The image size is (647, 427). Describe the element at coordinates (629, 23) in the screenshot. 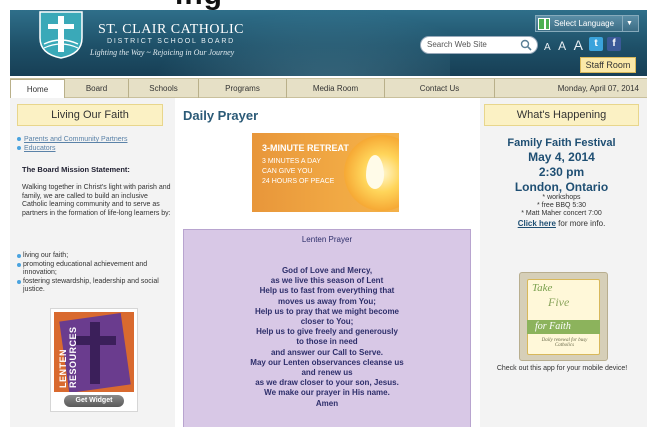

I see `chevron-down-icon: ▼` at that location.